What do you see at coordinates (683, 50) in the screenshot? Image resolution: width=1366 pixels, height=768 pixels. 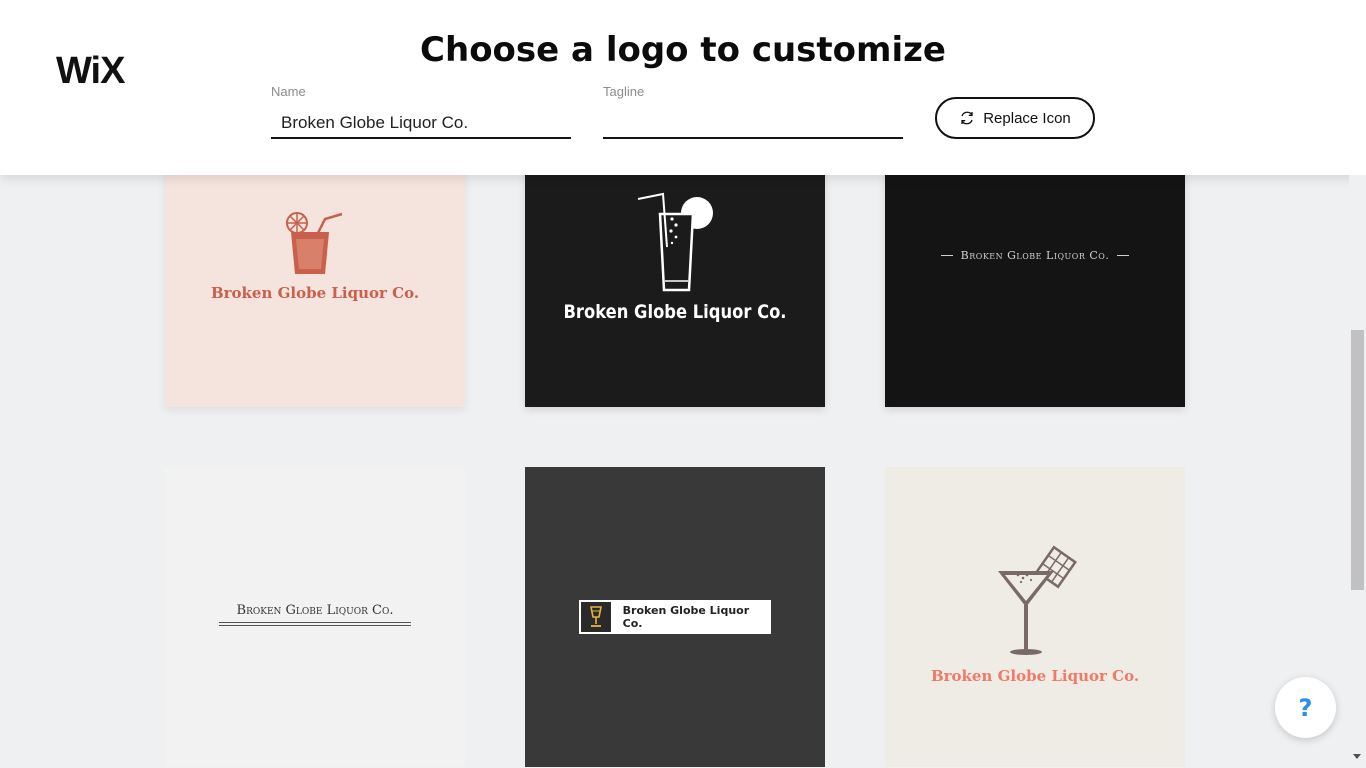 I see `page-title: Choose a logo to customize` at bounding box center [683, 50].